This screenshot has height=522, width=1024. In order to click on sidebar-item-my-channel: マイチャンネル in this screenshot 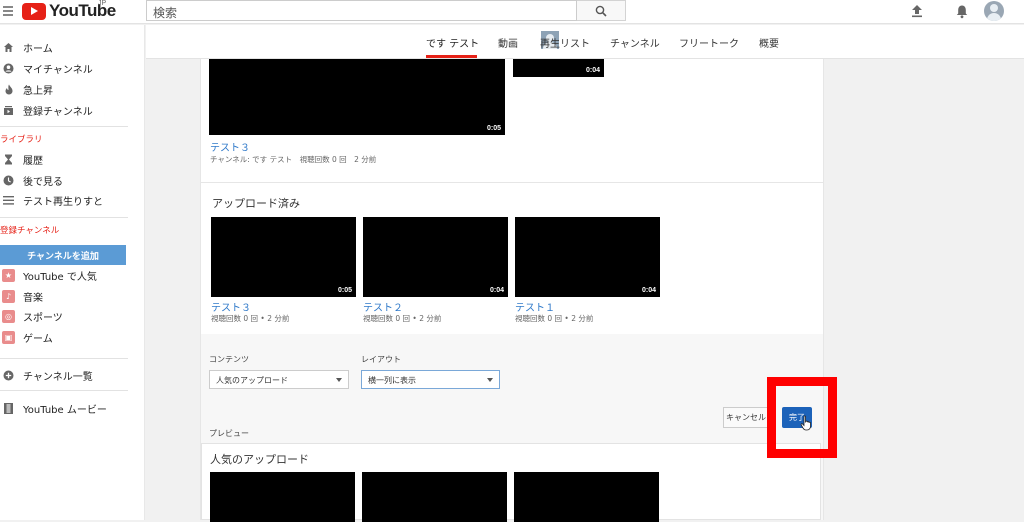, I will do `click(70, 68)`.